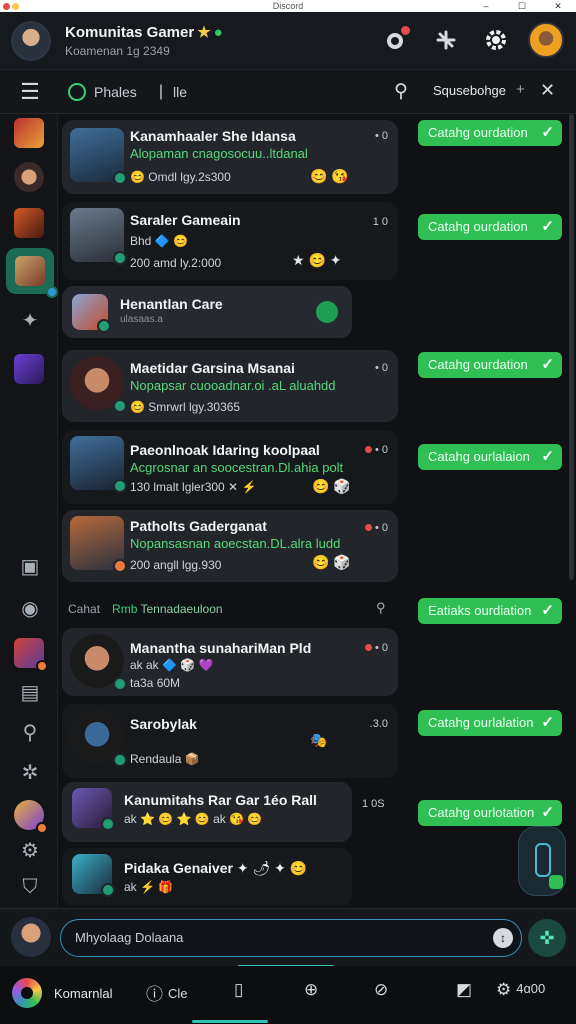 The width and height of the screenshot is (576, 1024). Describe the element at coordinates (84, 609) in the screenshot. I see `section-label: Cahat` at that location.